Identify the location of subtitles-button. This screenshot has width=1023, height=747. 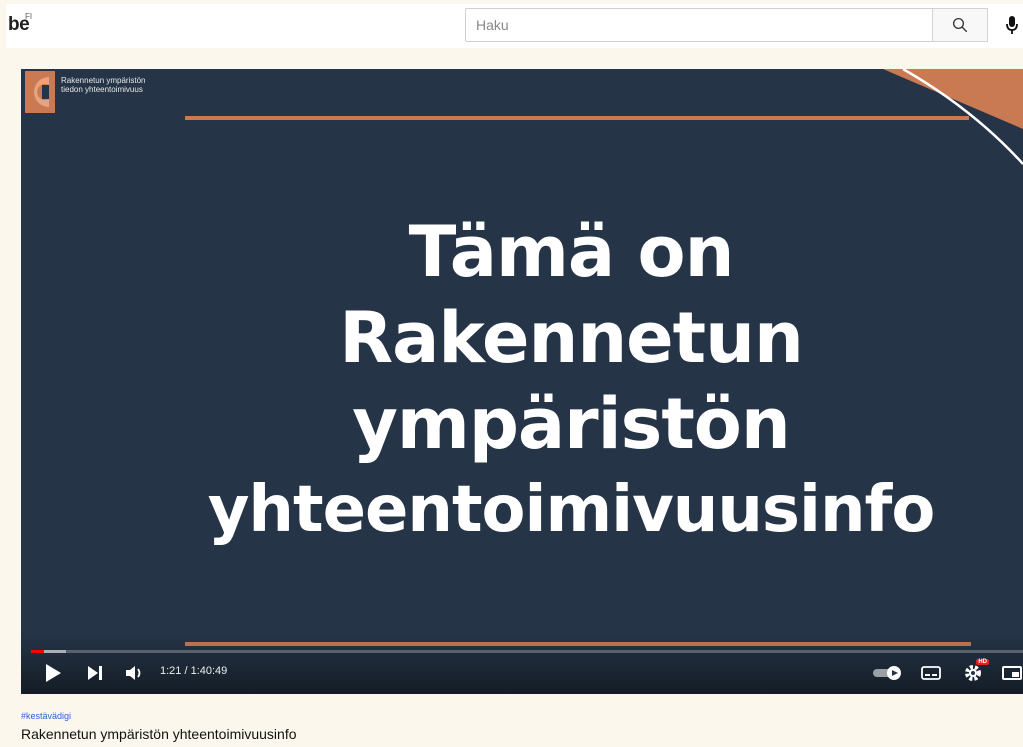
(931, 673).